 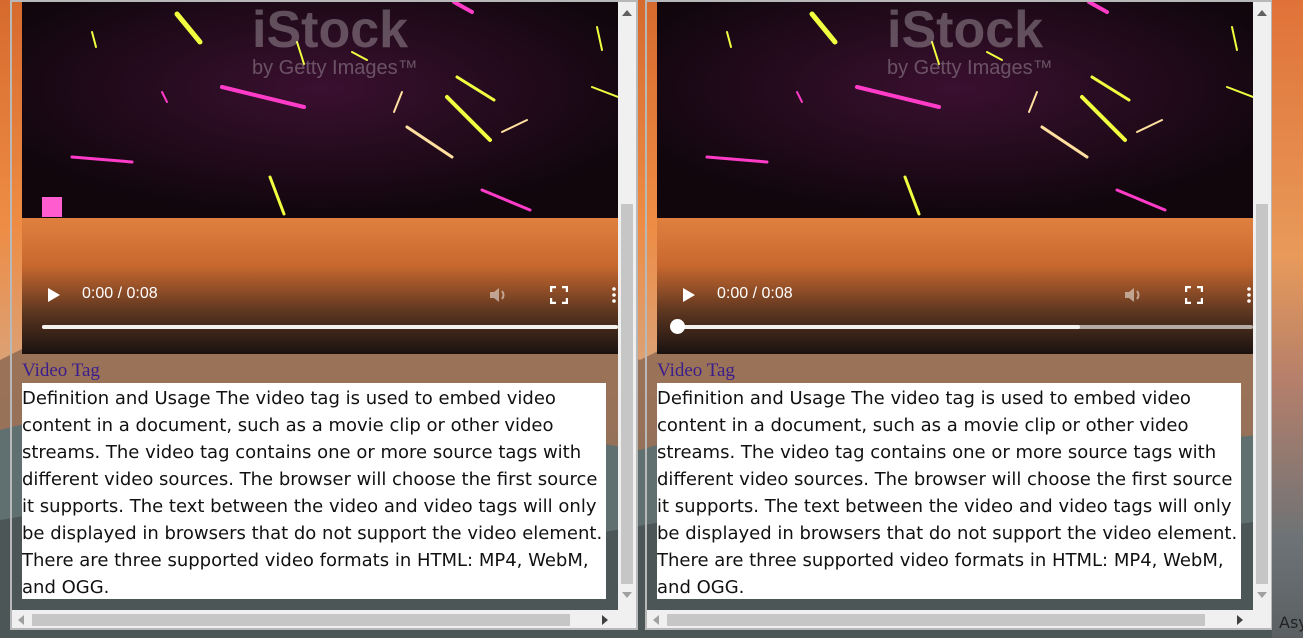 I want to click on desktop-edge, so click(x=1287, y=319).